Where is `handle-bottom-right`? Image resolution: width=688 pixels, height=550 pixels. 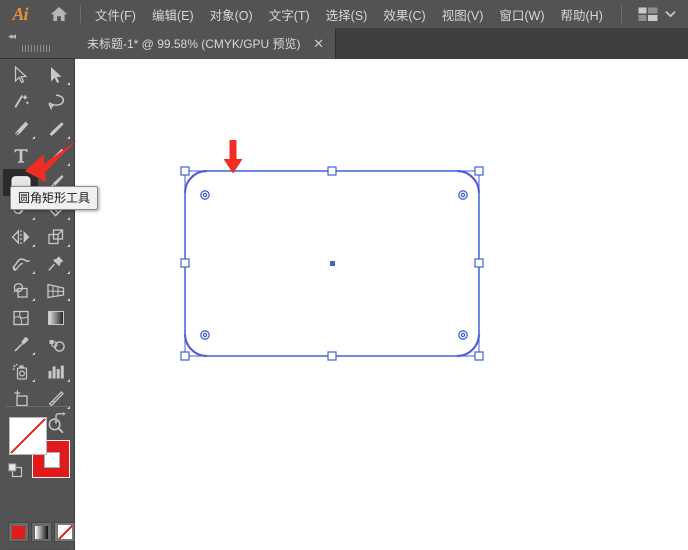
handle-bottom-right is located at coordinates (479, 356).